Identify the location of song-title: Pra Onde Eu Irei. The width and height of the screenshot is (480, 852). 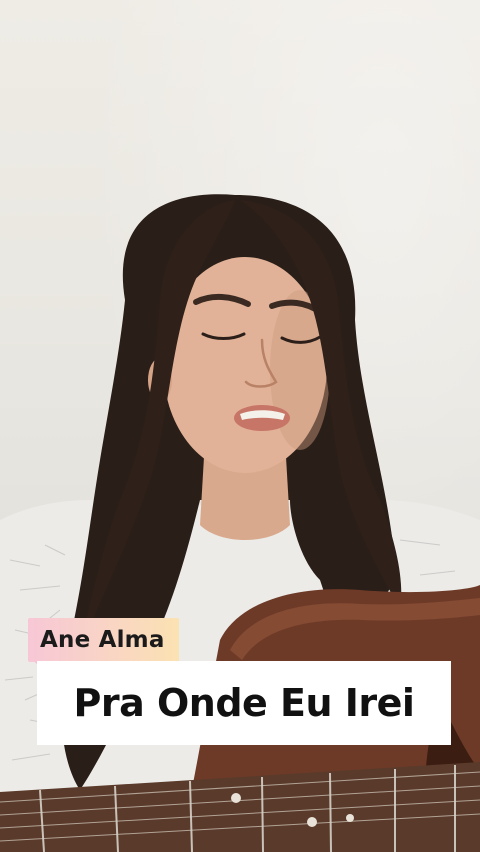
(244, 703).